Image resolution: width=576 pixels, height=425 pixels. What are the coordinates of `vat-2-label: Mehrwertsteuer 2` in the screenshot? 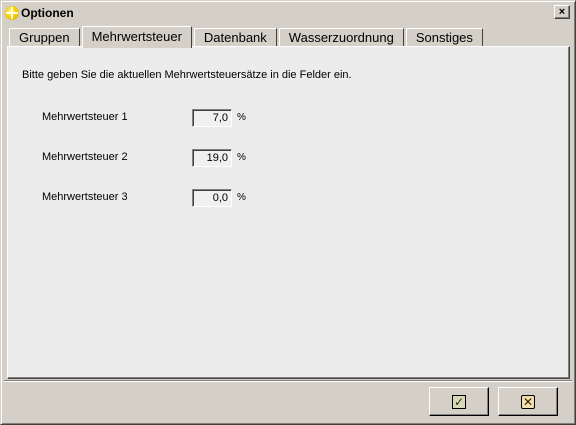 It's located at (85, 157).